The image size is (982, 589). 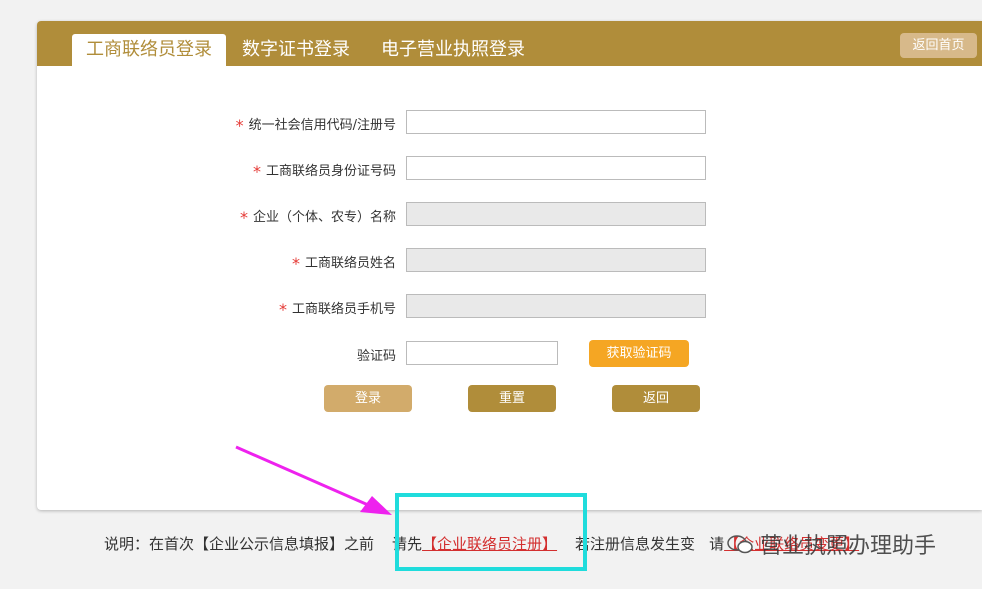 I want to click on watermark-text: 营业执照办理助手, so click(x=848, y=546).